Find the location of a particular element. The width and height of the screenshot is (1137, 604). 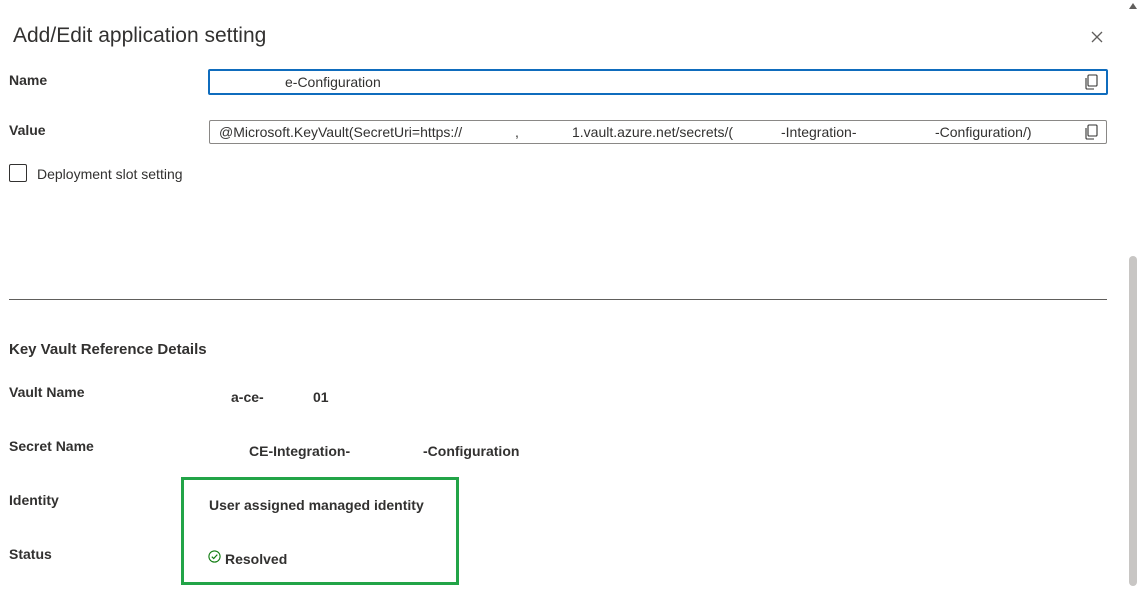

secret-name-part-1: CE-Integration- is located at coordinates (300, 451).